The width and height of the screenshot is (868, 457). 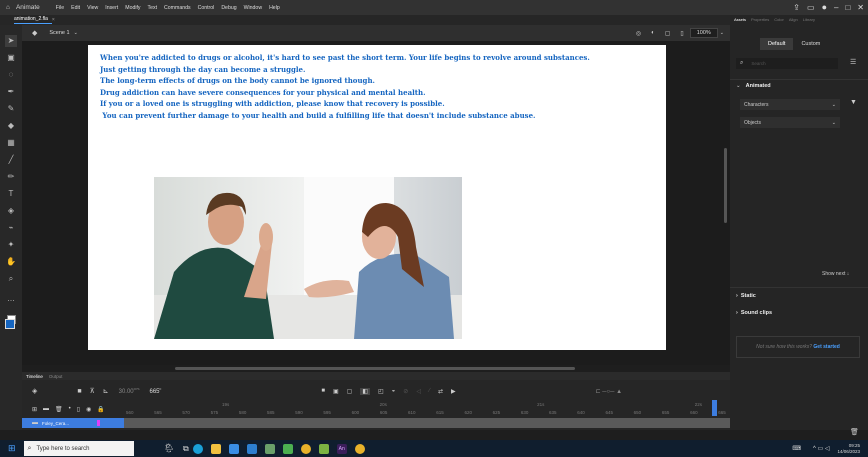 What do you see at coordinates (253, 8) in the screenshot?
I see `menu-window: Window` at bounding box center [253, 8].